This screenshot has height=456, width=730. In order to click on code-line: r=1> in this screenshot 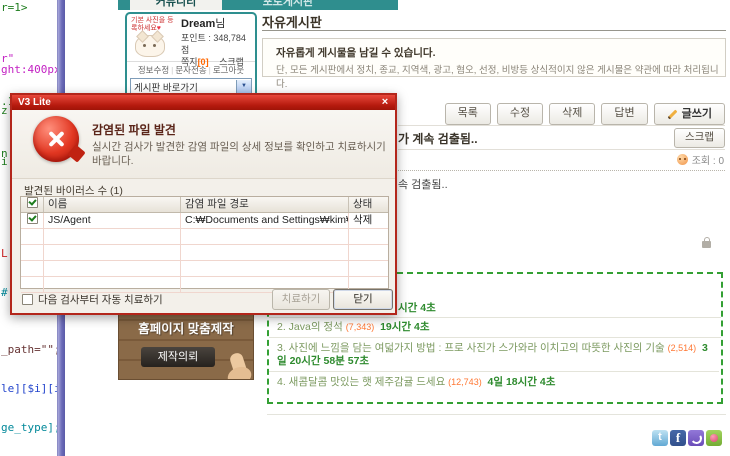, I will do `click(14, 7)`.